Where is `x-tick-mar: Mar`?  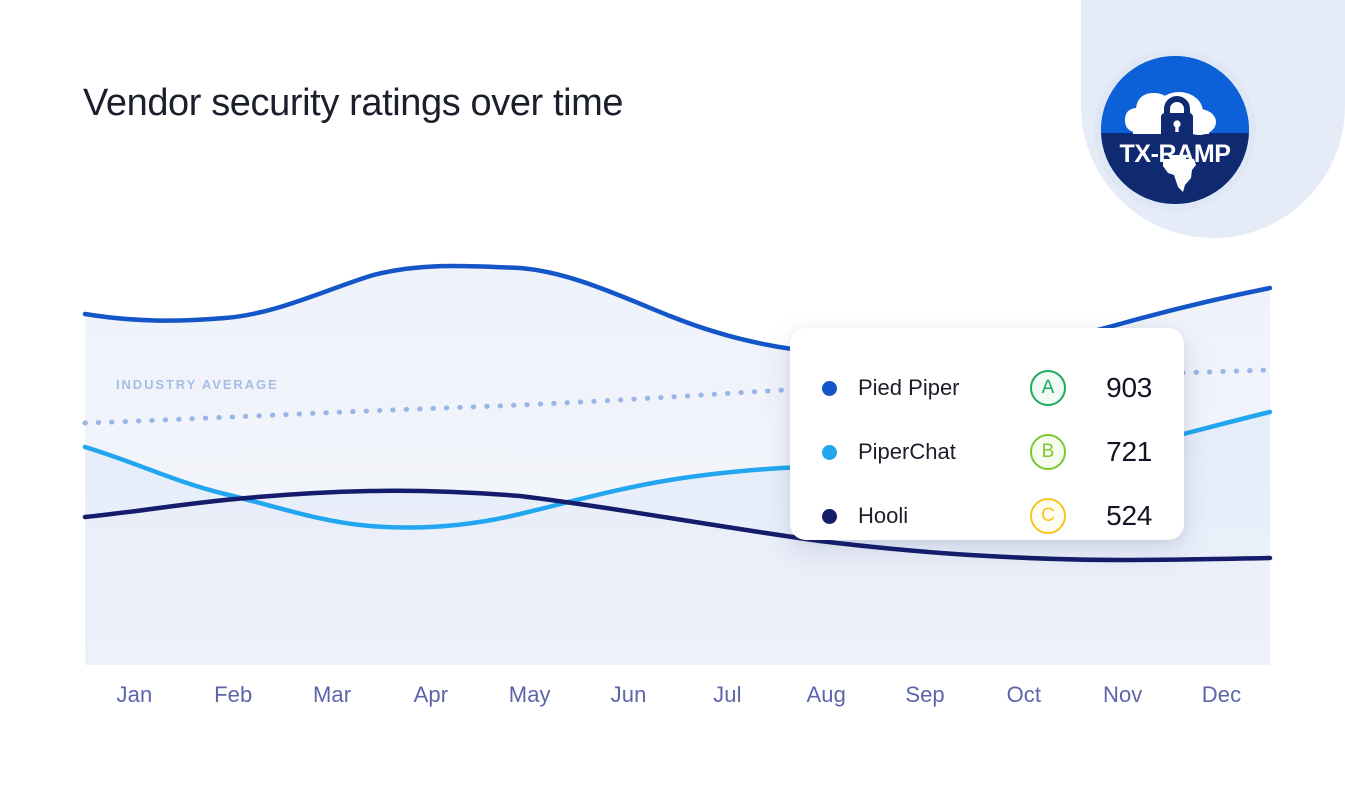
x-tick-mar: Mar is located at coordinates (332, 694).